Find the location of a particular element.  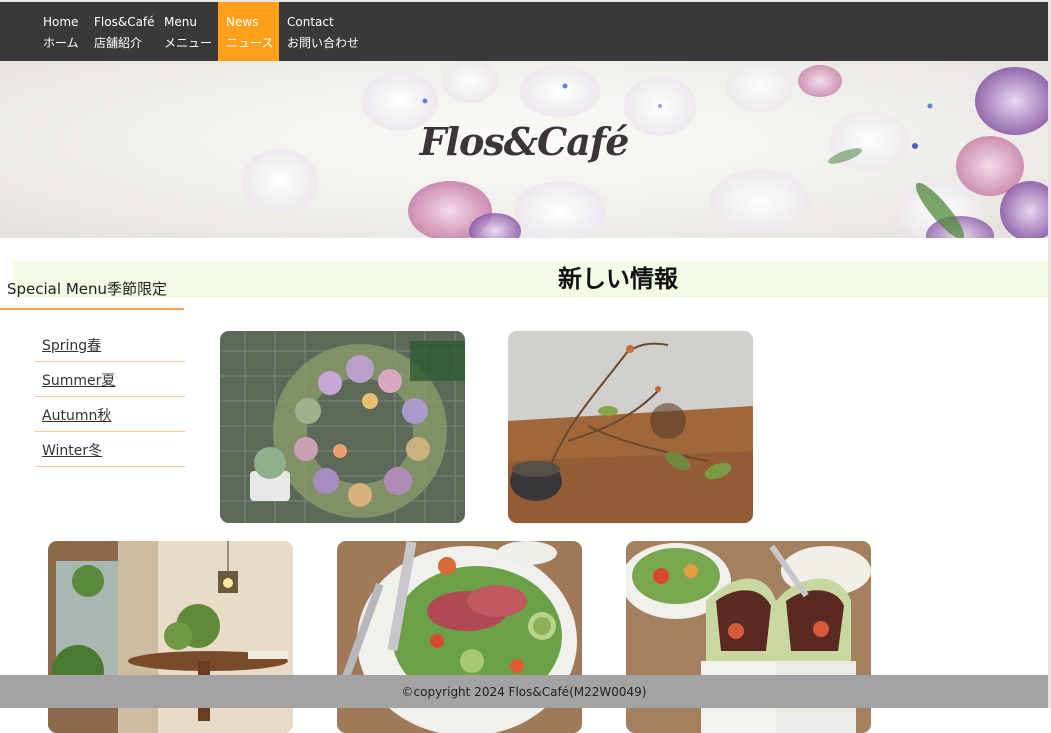

nav-label-en: Menu is located at coordinates (180, 22).